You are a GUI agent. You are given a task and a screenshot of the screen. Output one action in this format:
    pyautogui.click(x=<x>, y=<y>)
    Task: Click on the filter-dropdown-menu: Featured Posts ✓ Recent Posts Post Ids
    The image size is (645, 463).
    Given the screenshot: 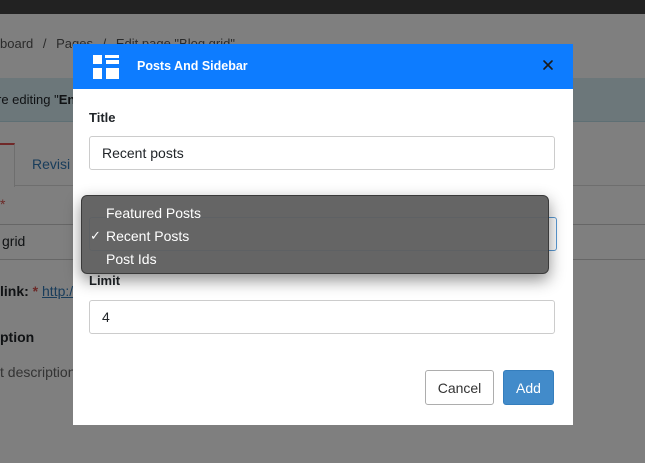 What is the action you would take?
    pyautogui.click(x=315, y=234)
    